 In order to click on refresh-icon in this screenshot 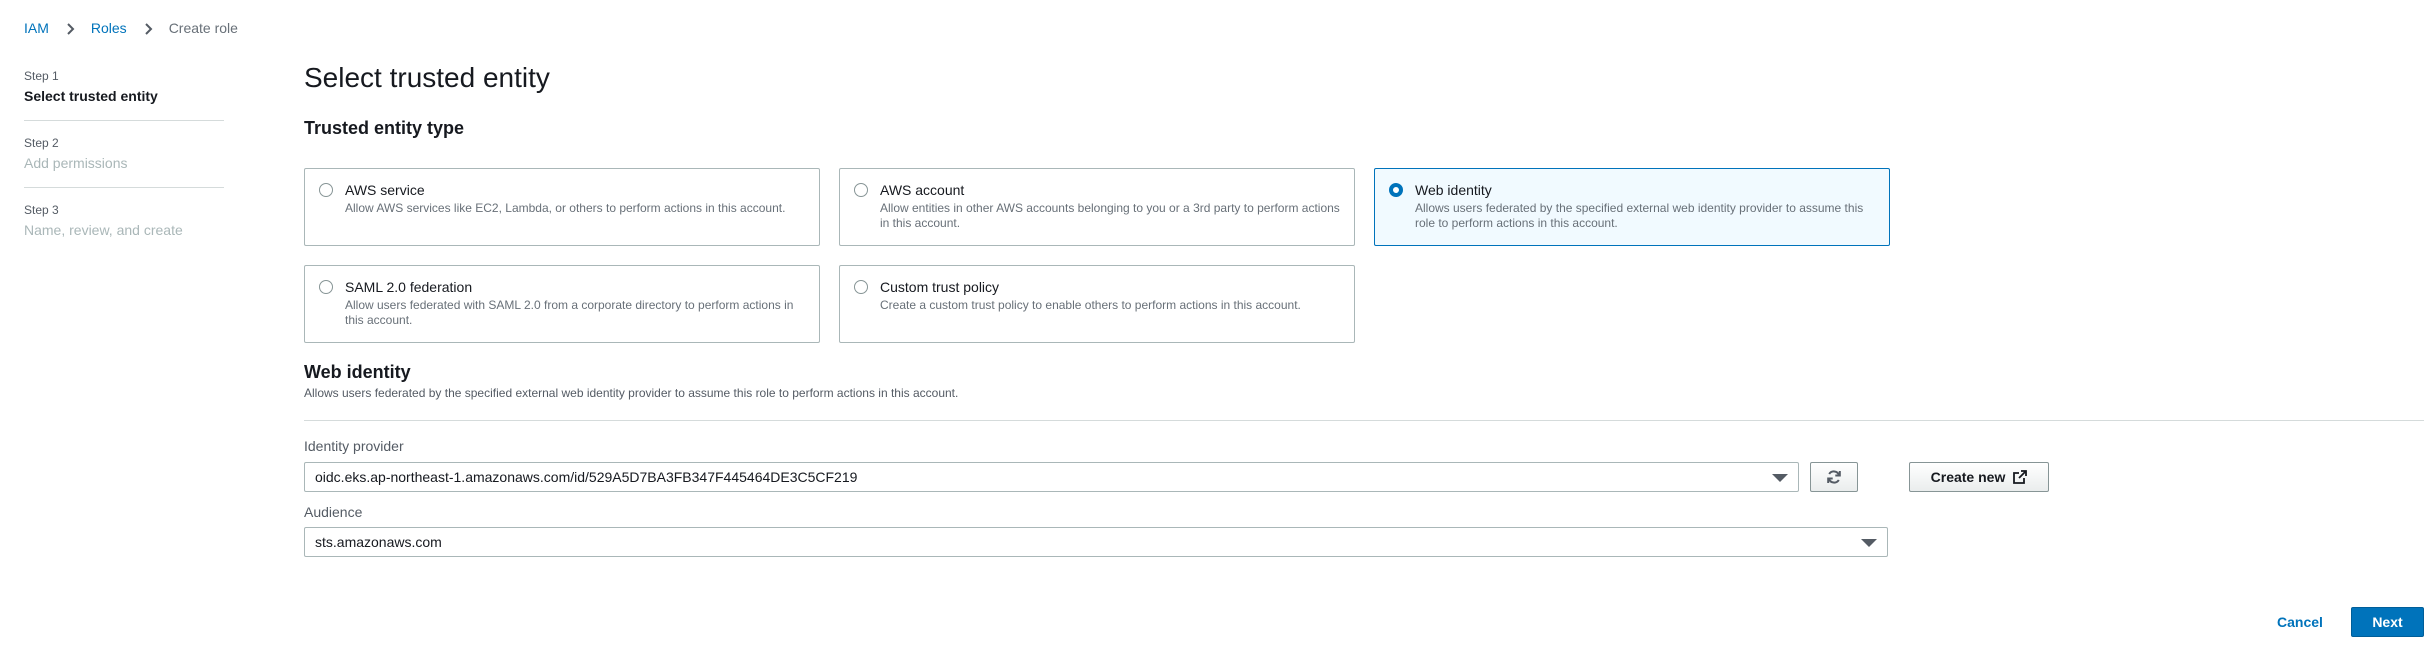, I will do `click(1834, 477)`.